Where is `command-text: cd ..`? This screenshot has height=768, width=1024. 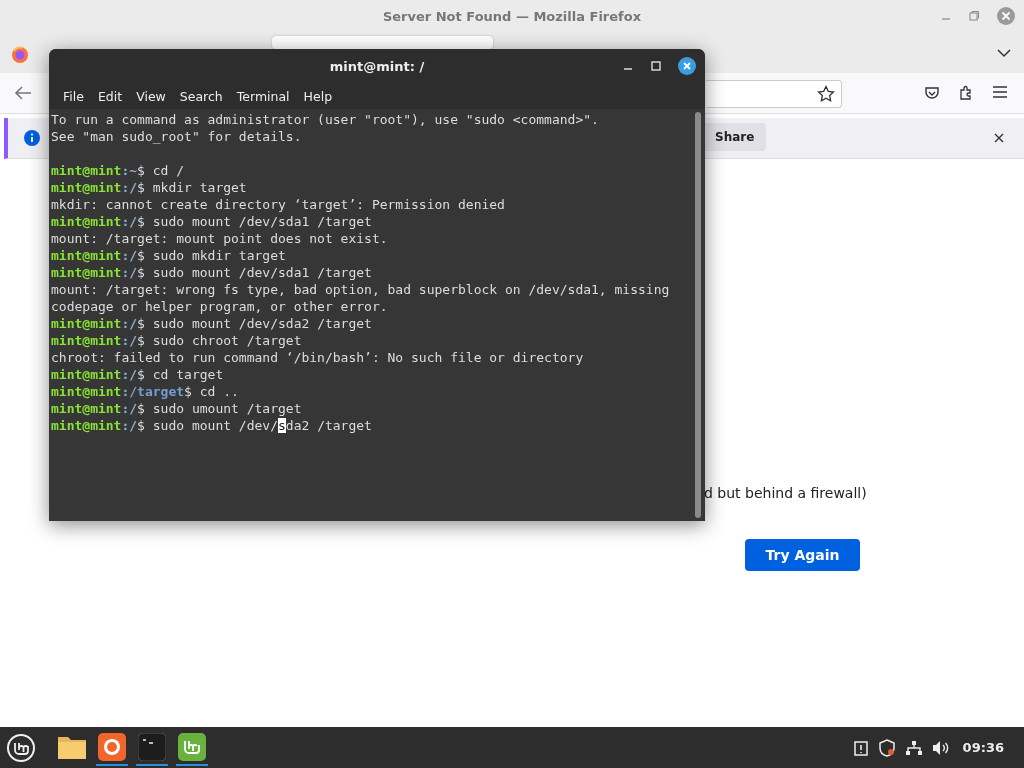 command-text: cd .. is located at coordinates (219, 391).